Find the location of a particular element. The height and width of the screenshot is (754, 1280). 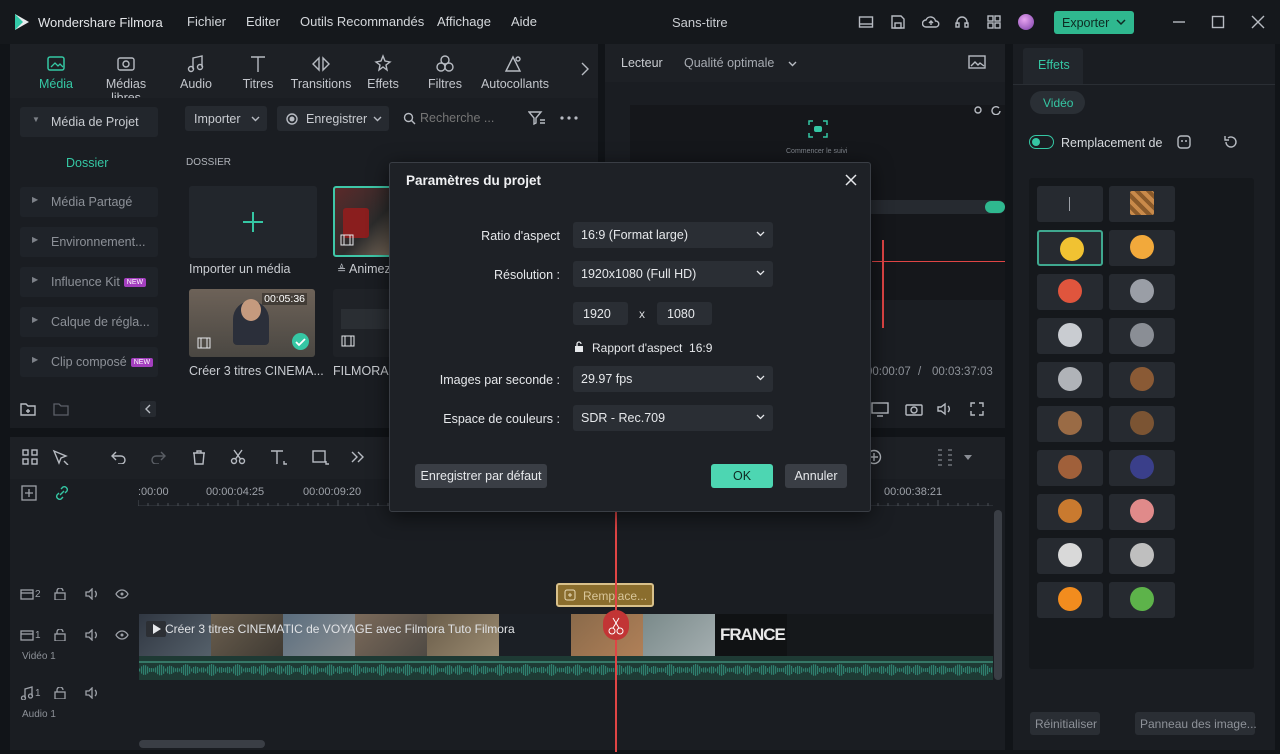

tab-filters: Filtres is located at coordinates (445, 75).